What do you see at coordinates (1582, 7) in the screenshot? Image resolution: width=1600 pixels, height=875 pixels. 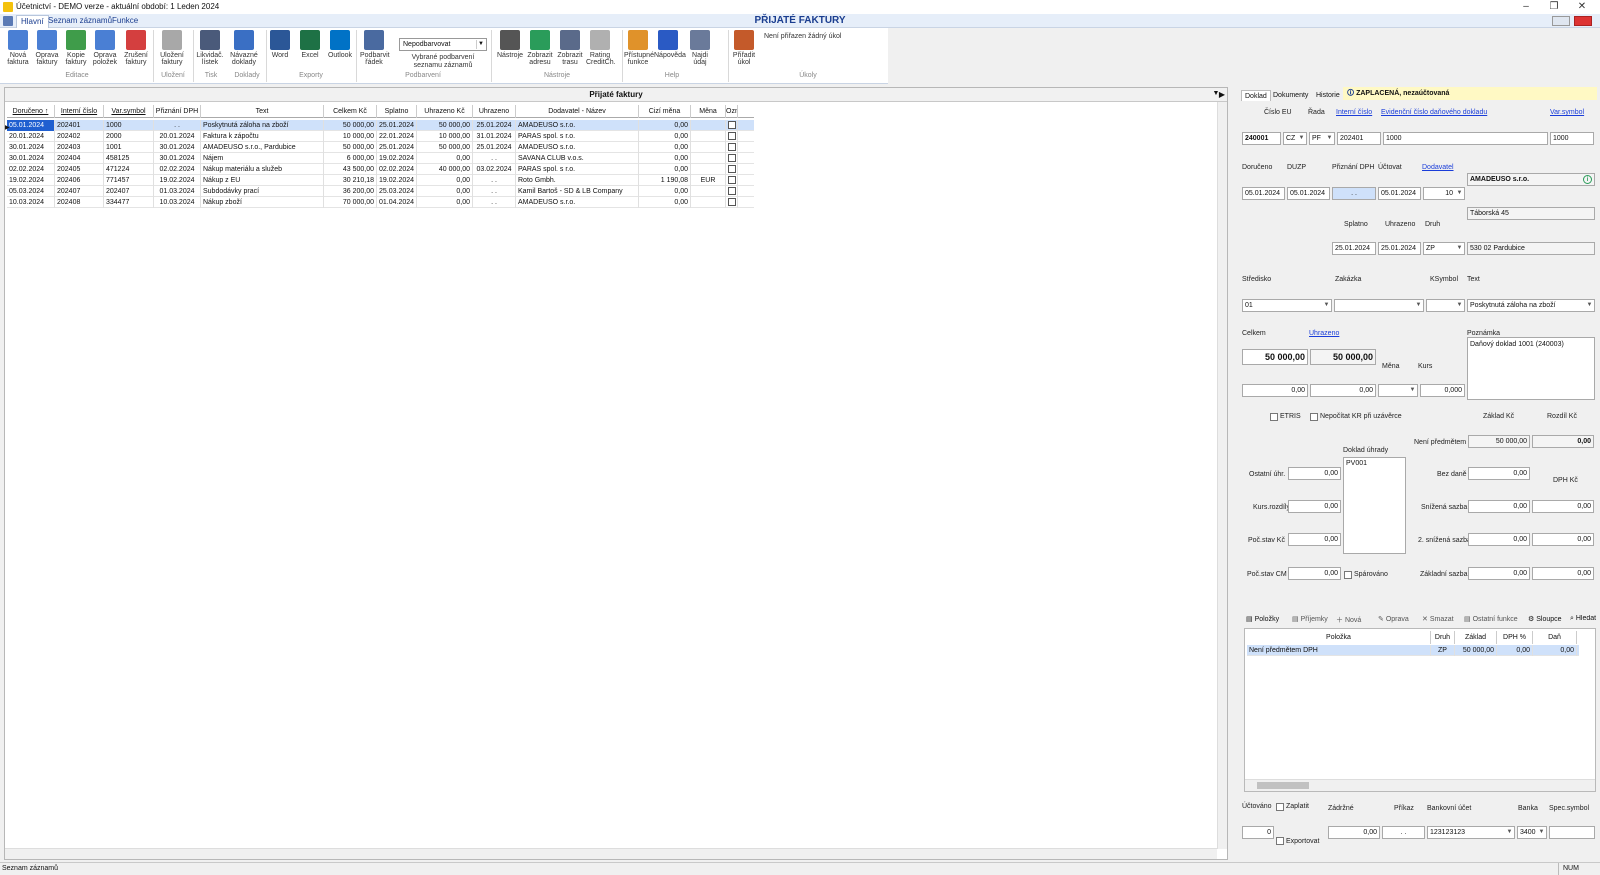 I see `close-button: ✕` at bounding box center [1582, 7].